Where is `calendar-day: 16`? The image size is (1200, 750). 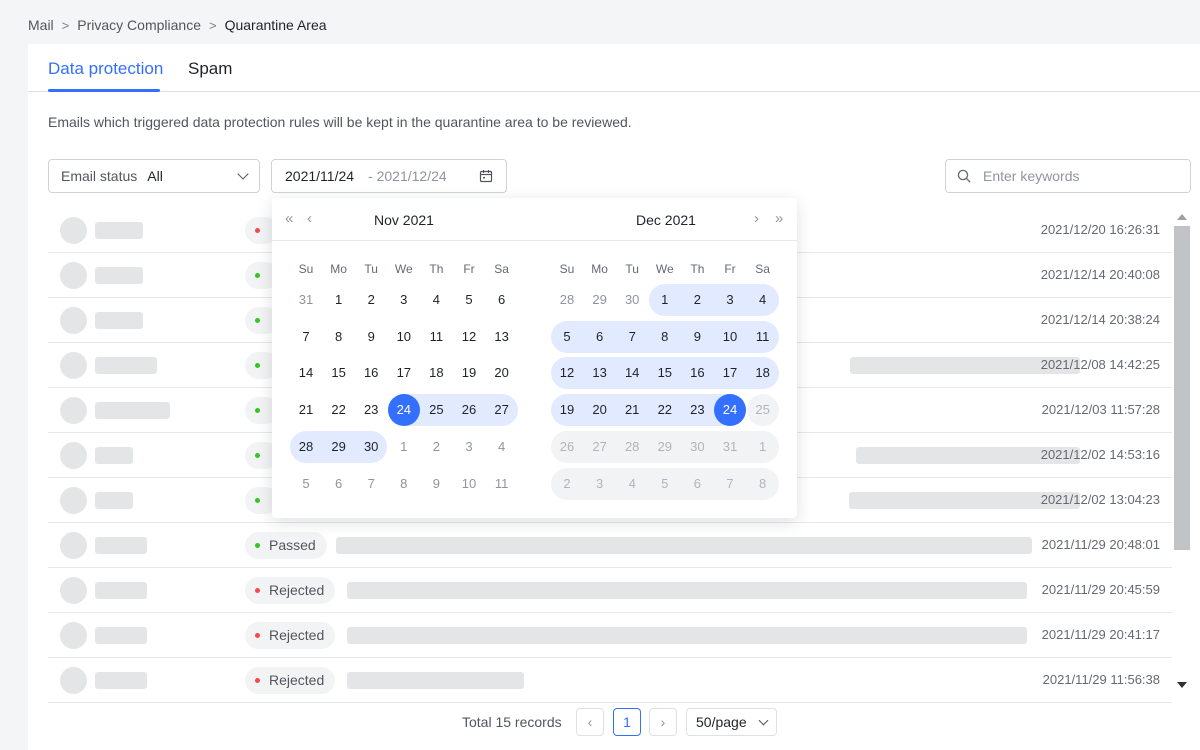 calendar-day: 16 is located at coordinates (371, 373).